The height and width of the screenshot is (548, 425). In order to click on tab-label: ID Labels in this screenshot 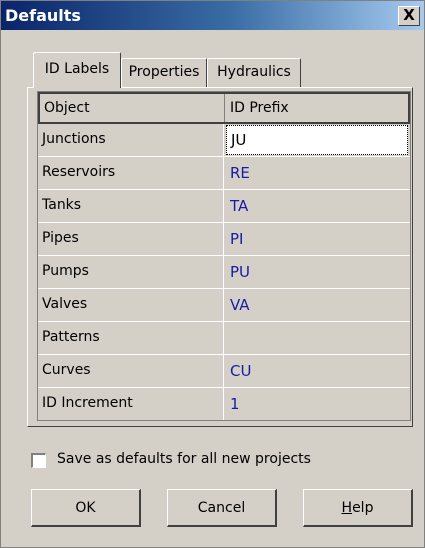, I will do `click(77, 69)`.